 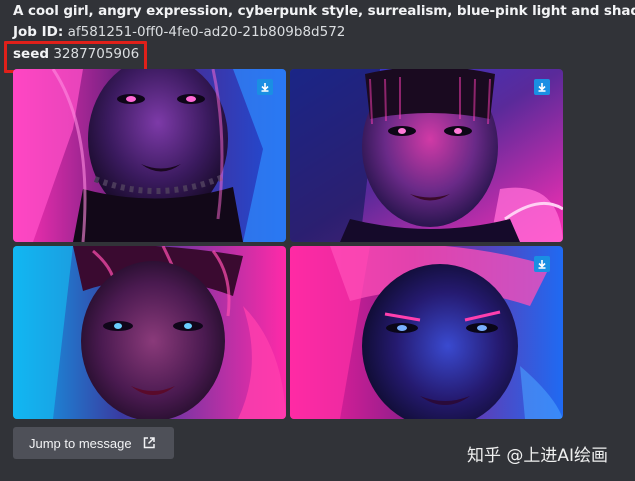 I want to click on jump-to-message-label: Jump to message, so click(x=80, y=443).